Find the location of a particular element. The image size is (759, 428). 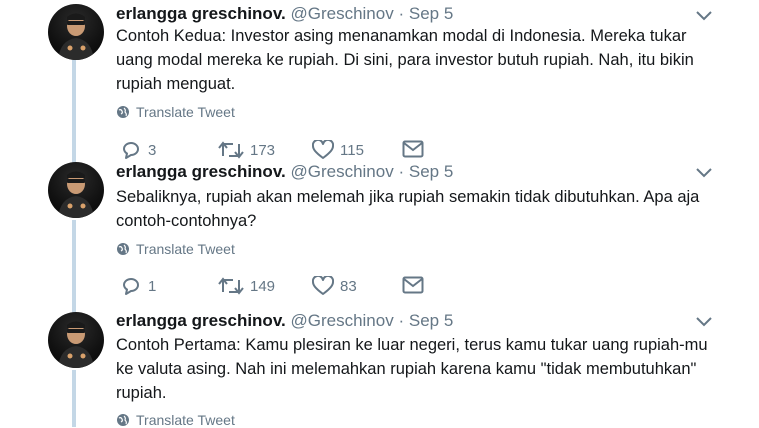

like-count: 115 is located at coordinates (352, 150).